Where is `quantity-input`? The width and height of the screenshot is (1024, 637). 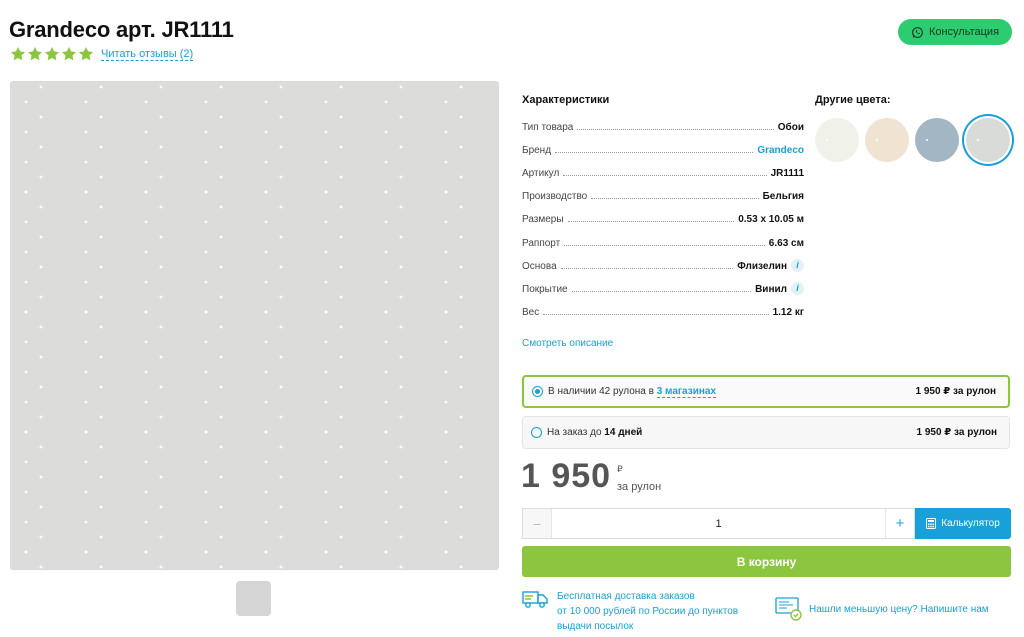 quantity-input is located at coordinates (718, 523).